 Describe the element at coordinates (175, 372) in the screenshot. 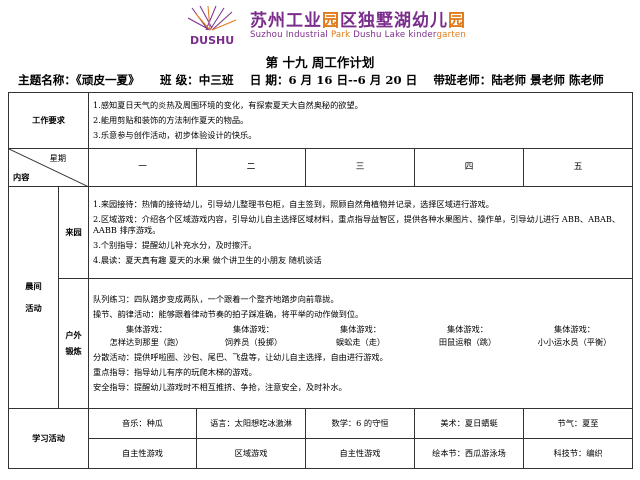

I see `key-guidance: 重点指导：指导幼儿有序的玩爬木梯的游戏。` at that location.